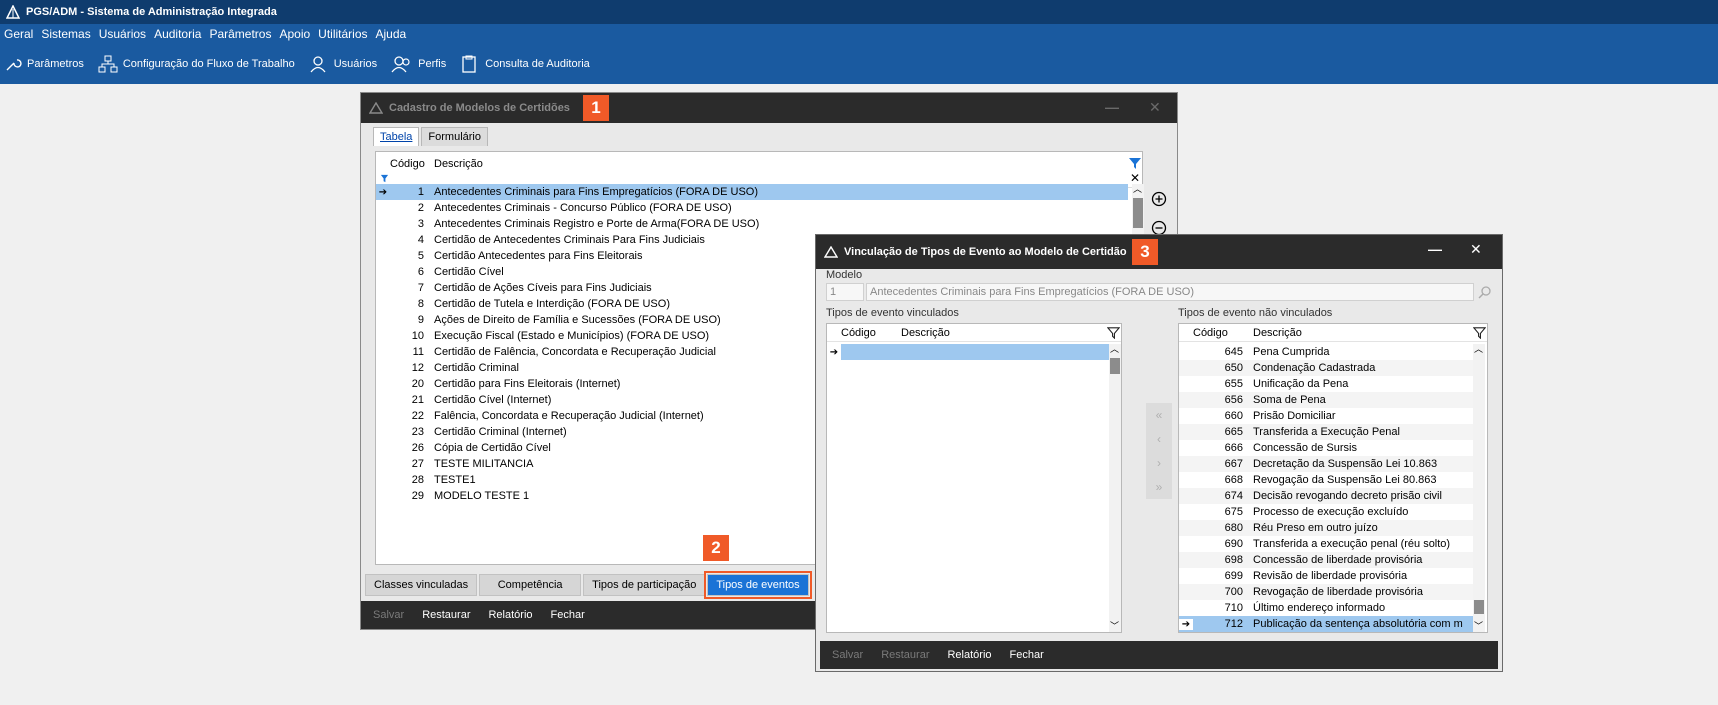 The width and height of the screenshot is (1718, 705). I want to click on list-item: 680 Réu Preso em outro juízo, so click(1326, 528).